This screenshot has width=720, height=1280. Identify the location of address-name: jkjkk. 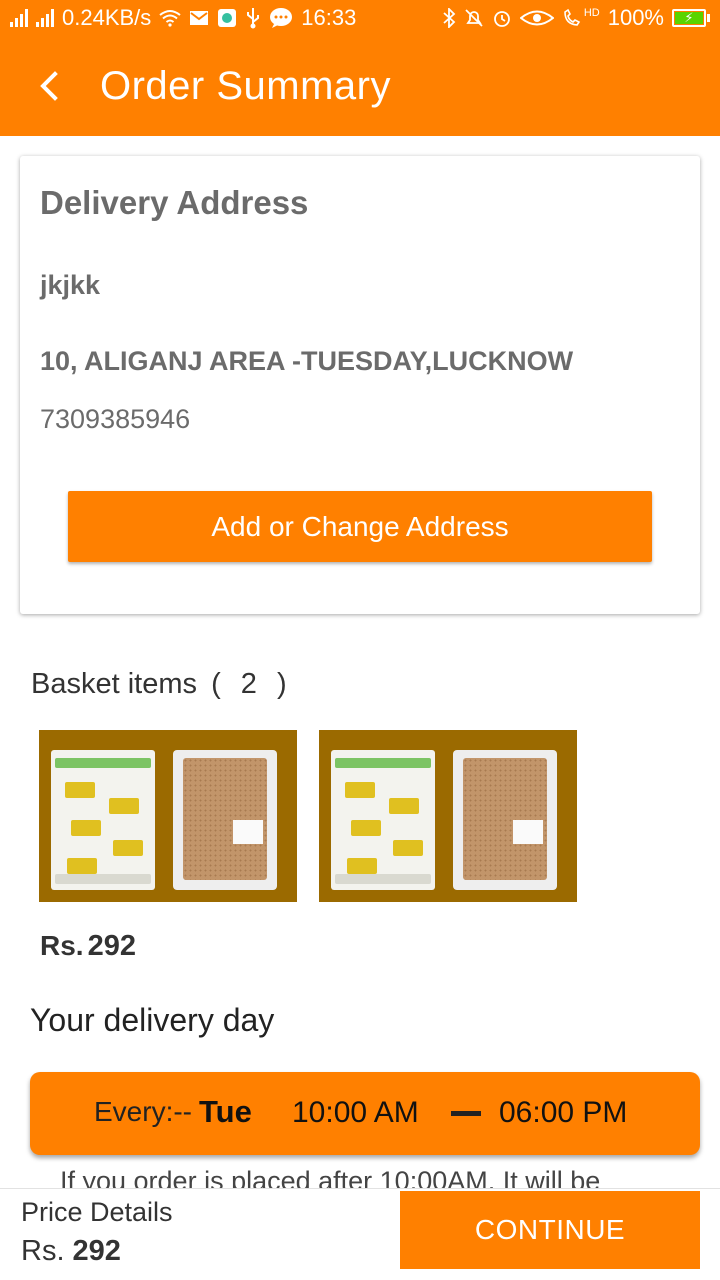
(70, 285).